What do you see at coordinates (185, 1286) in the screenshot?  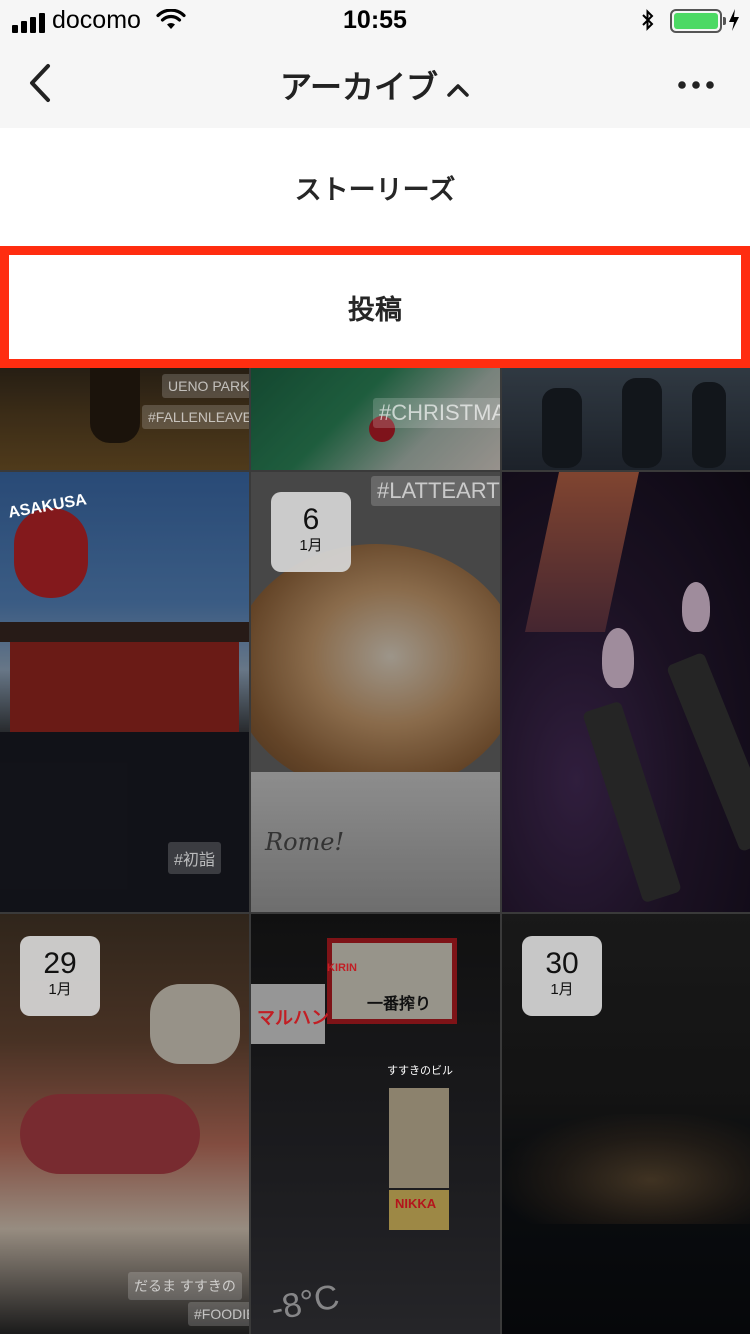 I see `location-tag: だるま すすきの` at bounding box center [185, 1286].